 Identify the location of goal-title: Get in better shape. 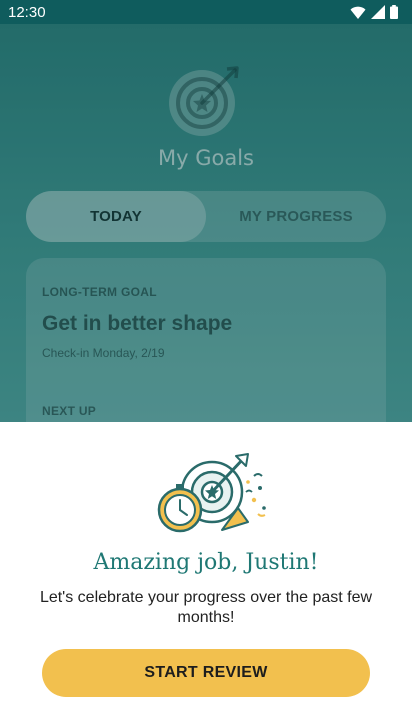
(137, 323).